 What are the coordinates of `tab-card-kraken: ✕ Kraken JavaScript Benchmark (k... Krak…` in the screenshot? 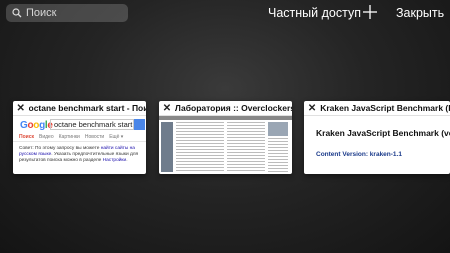 It's located at (377, 137).